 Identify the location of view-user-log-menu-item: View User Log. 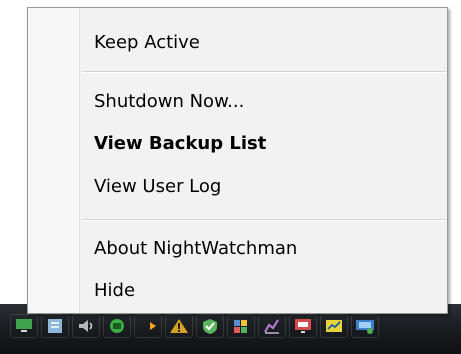
(157, 187).